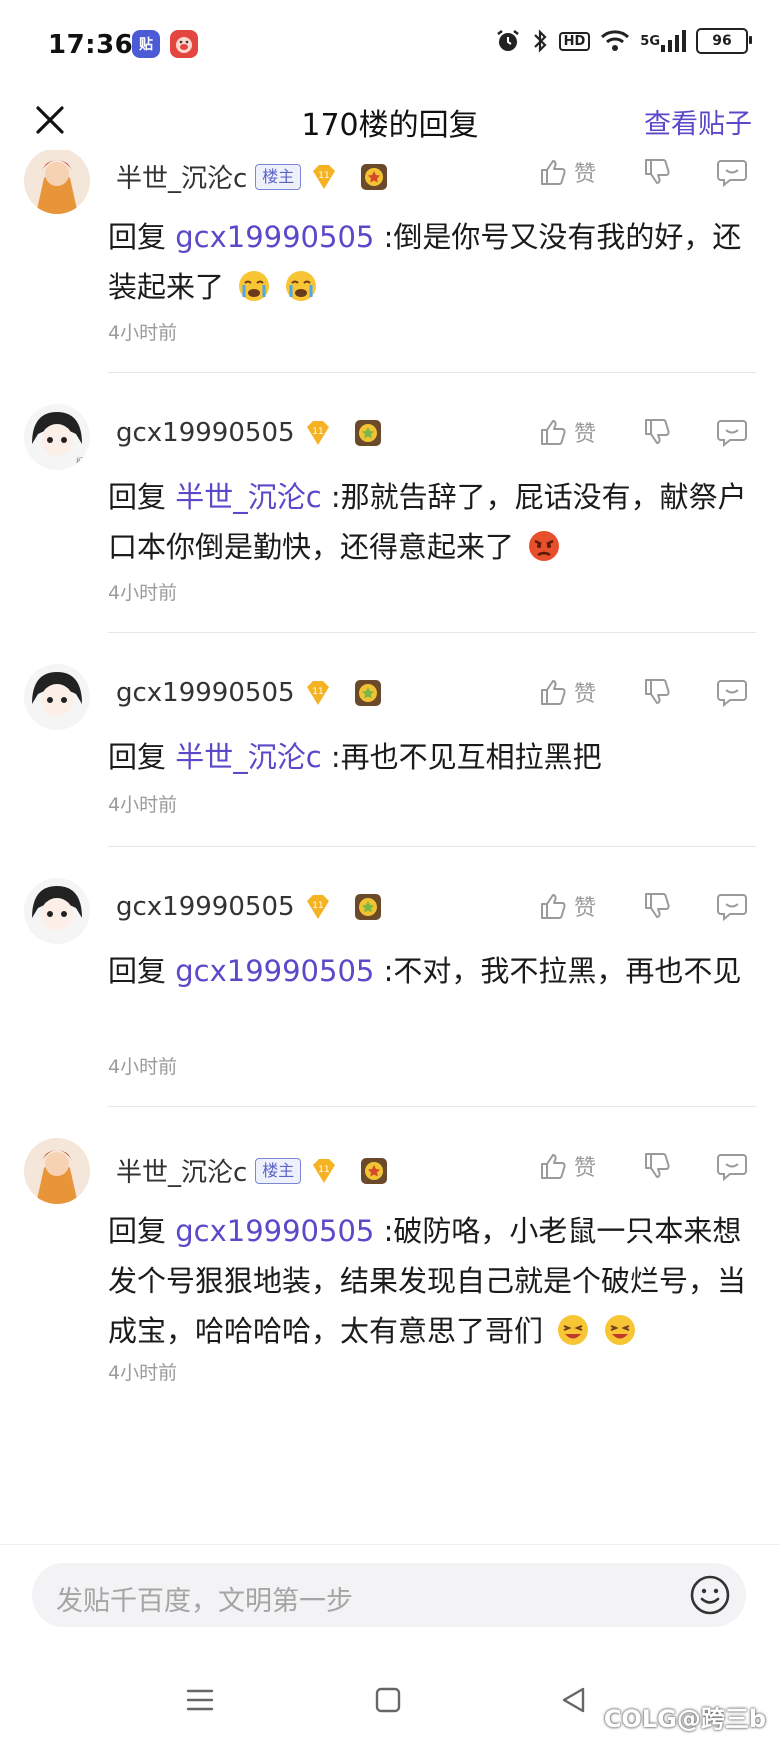 This screenshot has height=1744, width=780. Describe the element at coordinates (57, 437) in the screenshot. I see `avatar: 栎` at that location.